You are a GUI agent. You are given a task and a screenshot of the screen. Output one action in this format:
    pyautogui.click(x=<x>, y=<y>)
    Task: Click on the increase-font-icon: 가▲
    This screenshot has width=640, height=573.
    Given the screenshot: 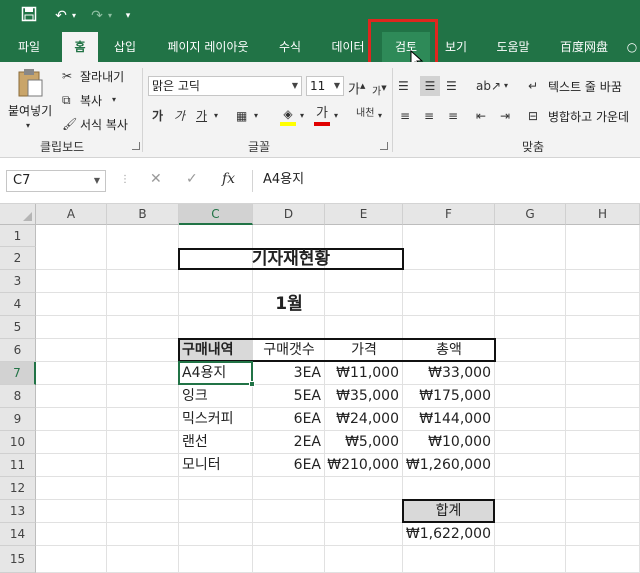 What is the action you would take?
    pyautogui.click(x=356, y=88)
    